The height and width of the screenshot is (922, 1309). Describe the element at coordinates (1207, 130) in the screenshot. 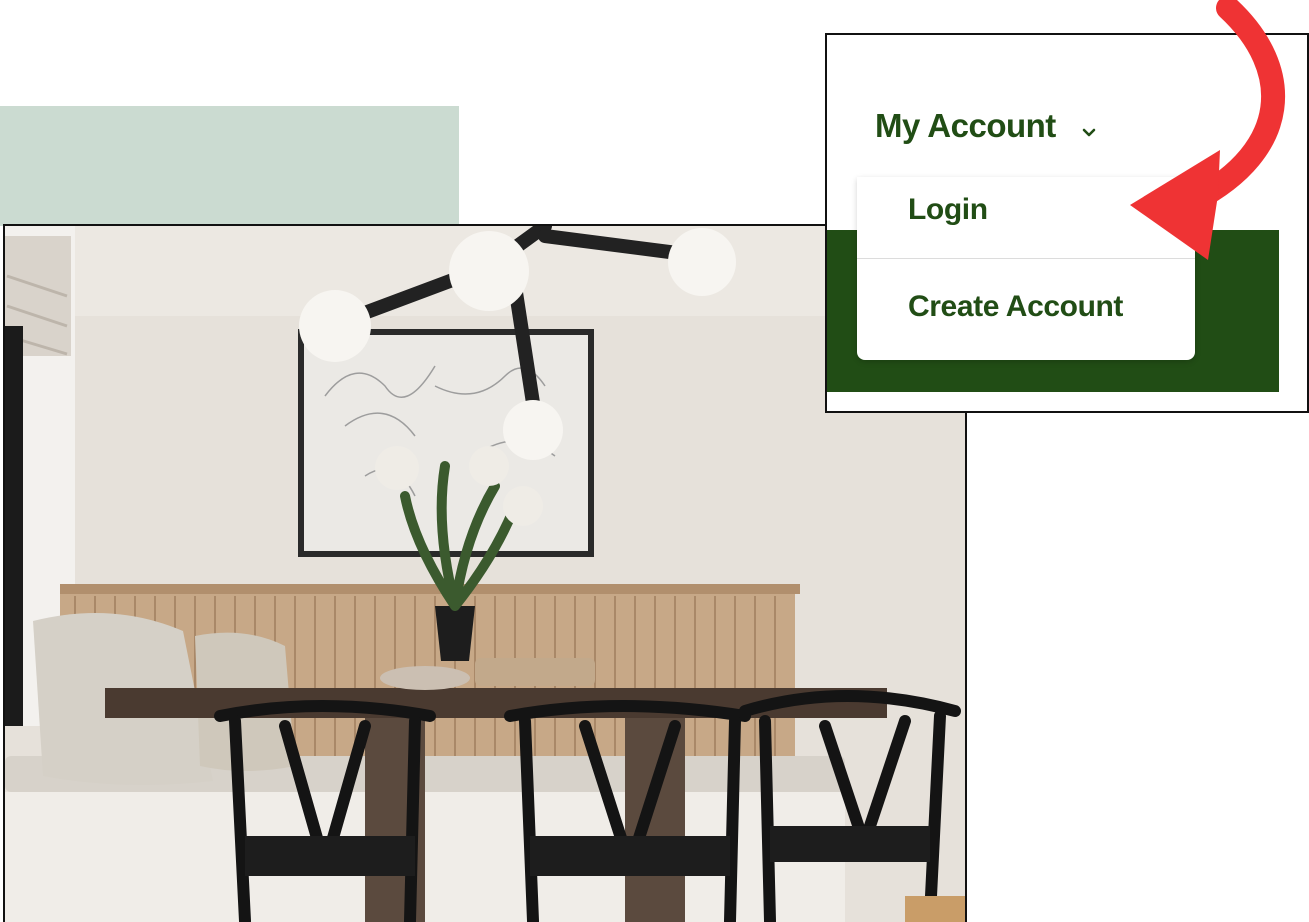

I see `curved-arrow-icon` at that location.